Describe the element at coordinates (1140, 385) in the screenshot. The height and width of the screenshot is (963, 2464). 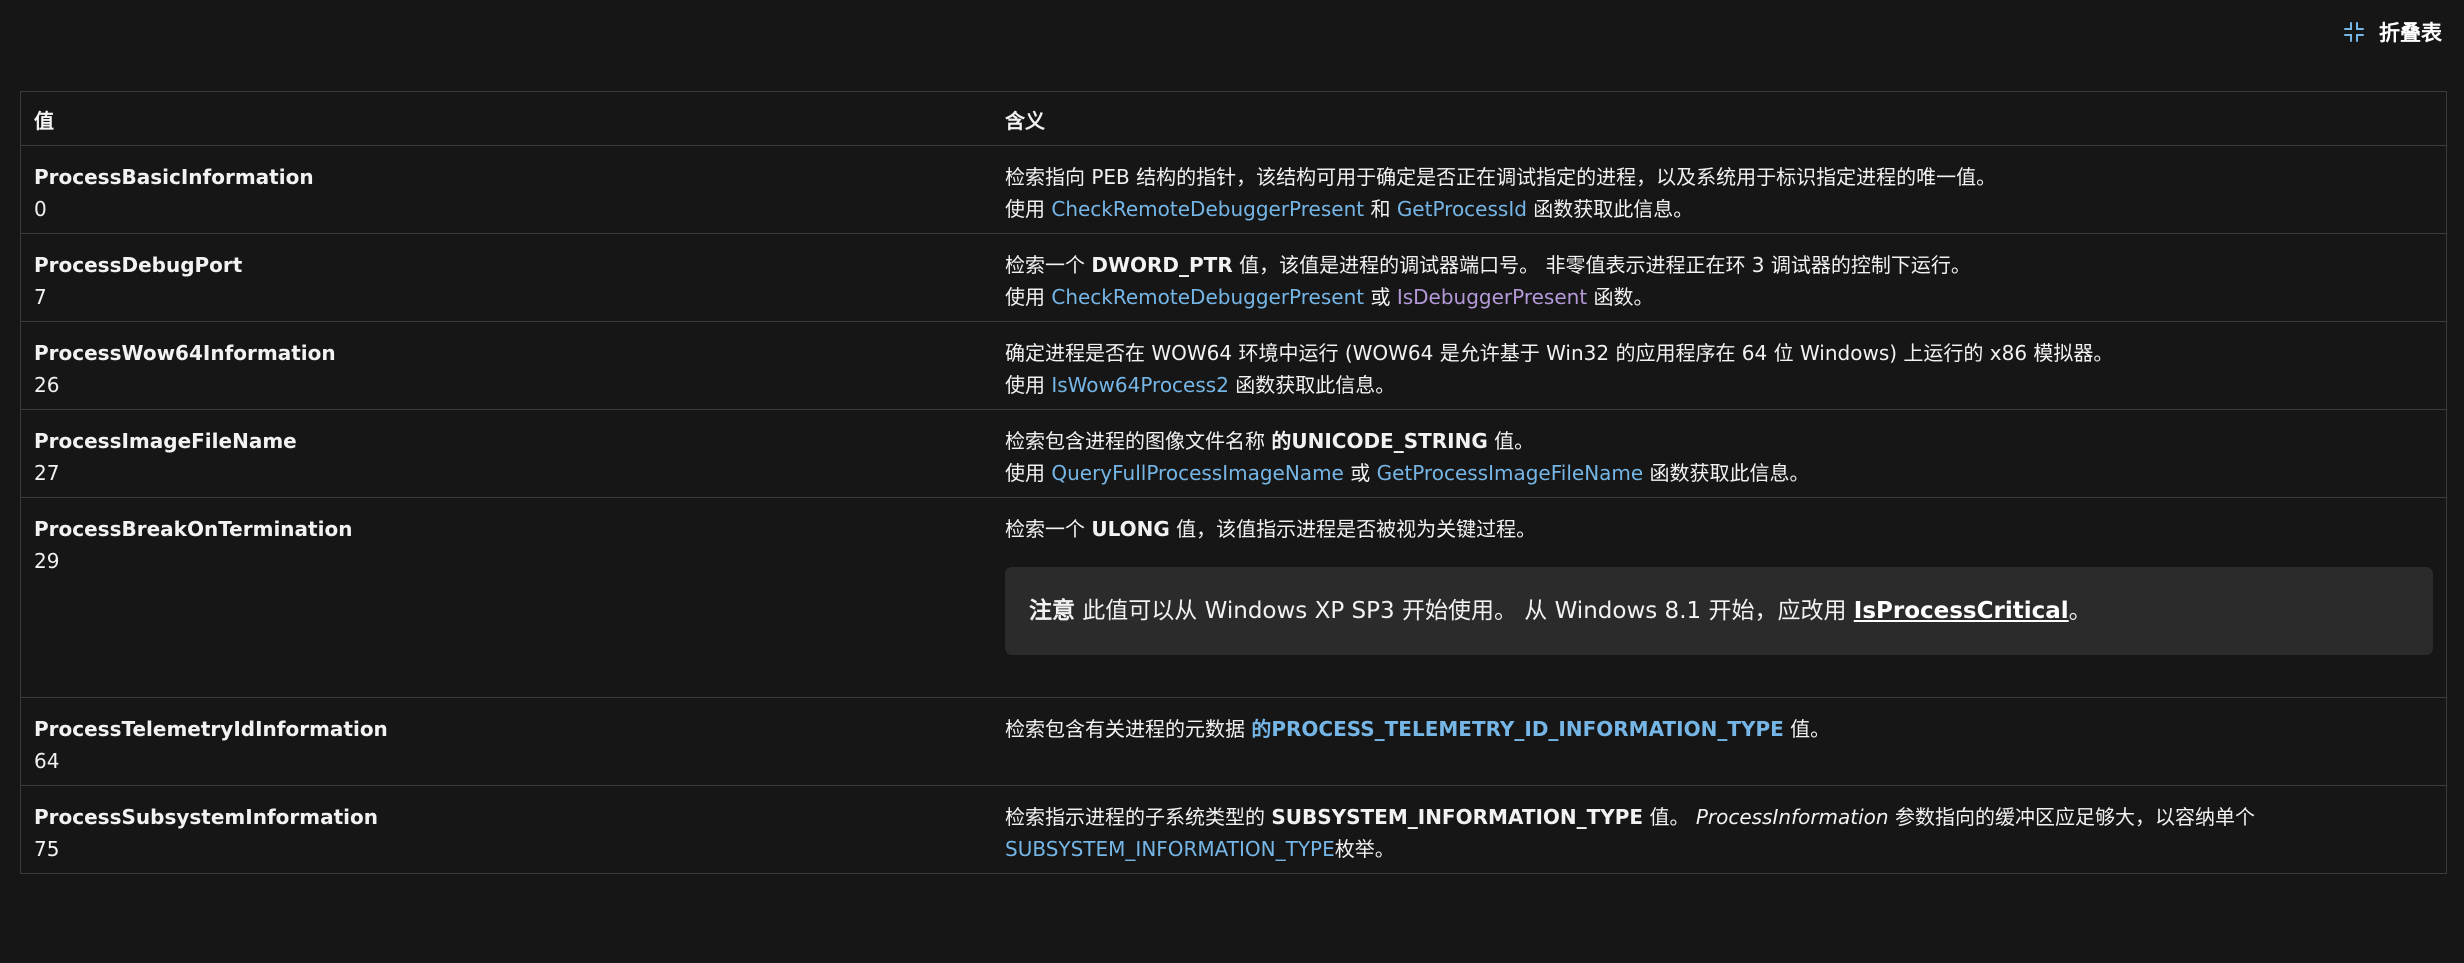
I see `link-iswow64process2: IsWow64Process2` at that location.